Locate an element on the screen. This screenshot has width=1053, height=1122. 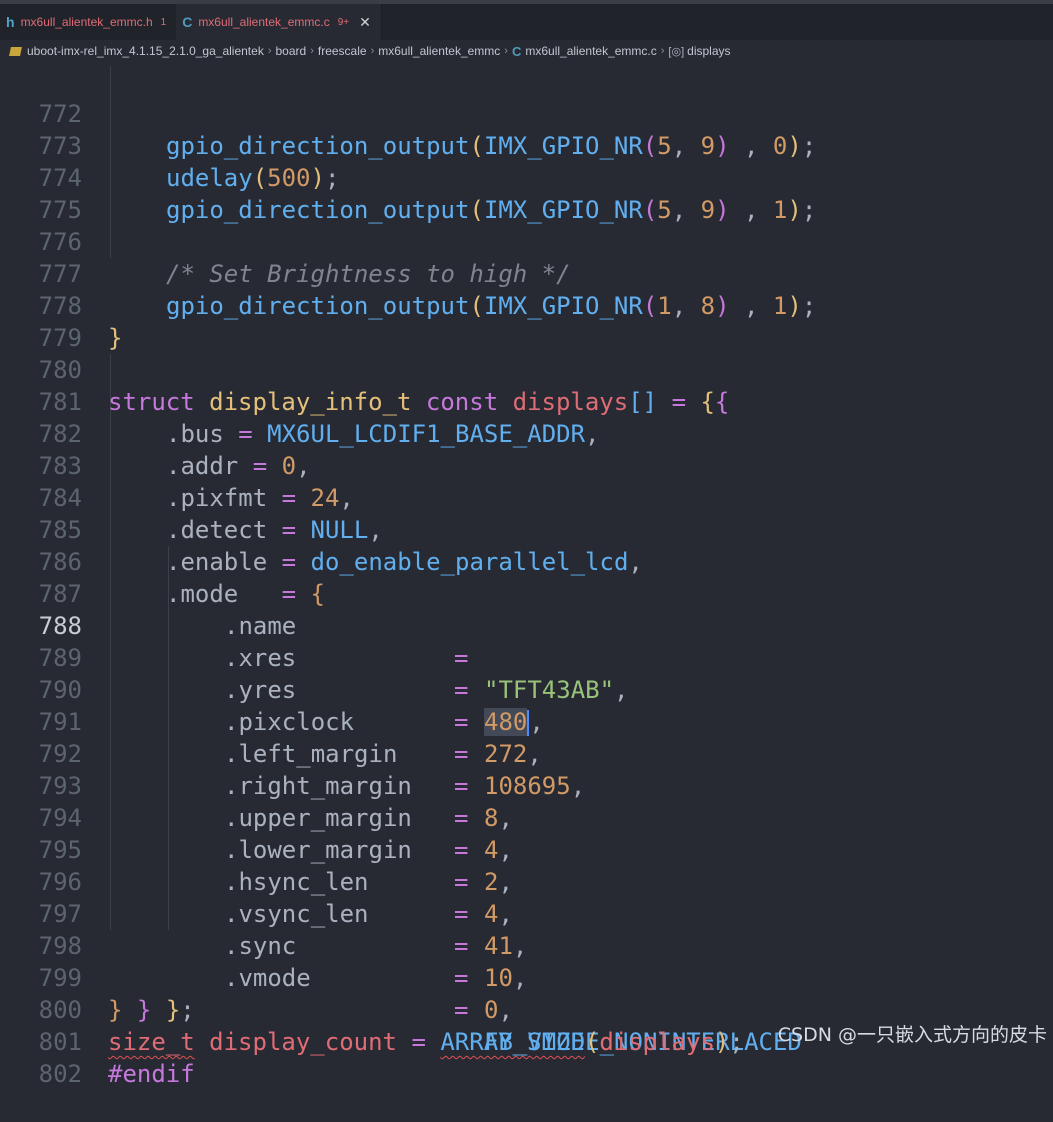
breadcrumb-item-symbol: [◎] displays is located at coordinates (699, 51).